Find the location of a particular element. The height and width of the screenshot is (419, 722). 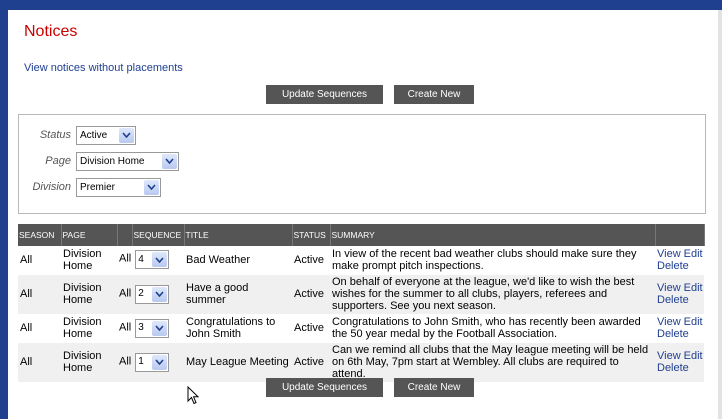

col-header-summary: SUMMARY is located at coordinates (493, 235).